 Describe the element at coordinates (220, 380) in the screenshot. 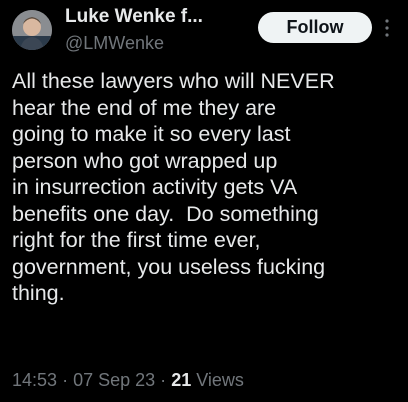

I see `views-label: Views` at that location.